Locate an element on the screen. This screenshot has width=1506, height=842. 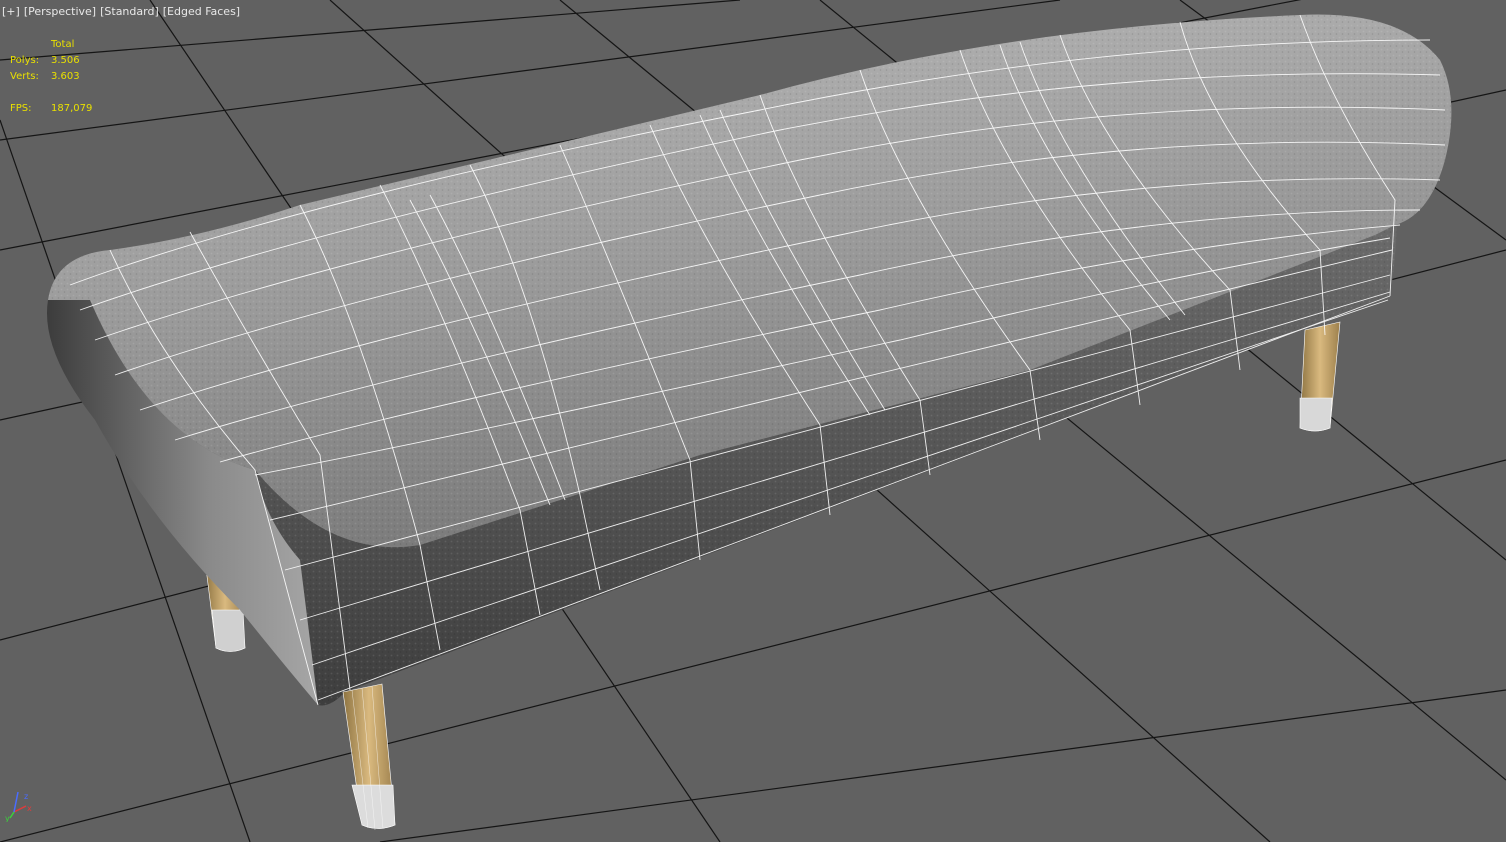
axis-y-line is located at coordinates (12, 815).